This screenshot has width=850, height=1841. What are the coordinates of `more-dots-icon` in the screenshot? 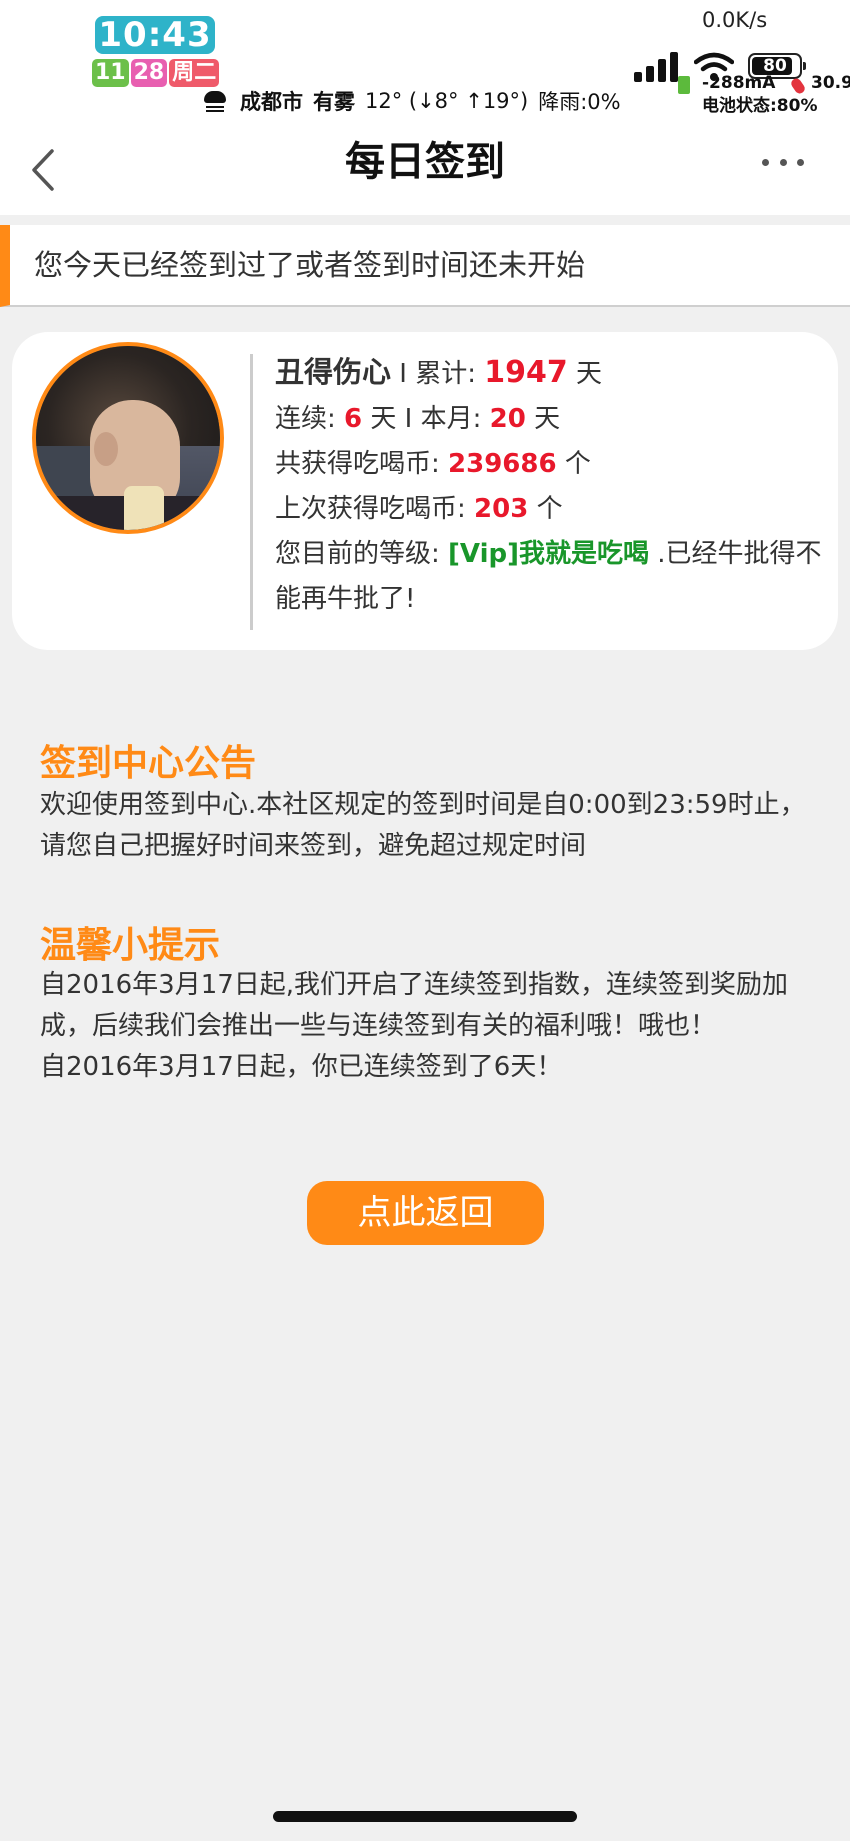 It's located at (783, 162).